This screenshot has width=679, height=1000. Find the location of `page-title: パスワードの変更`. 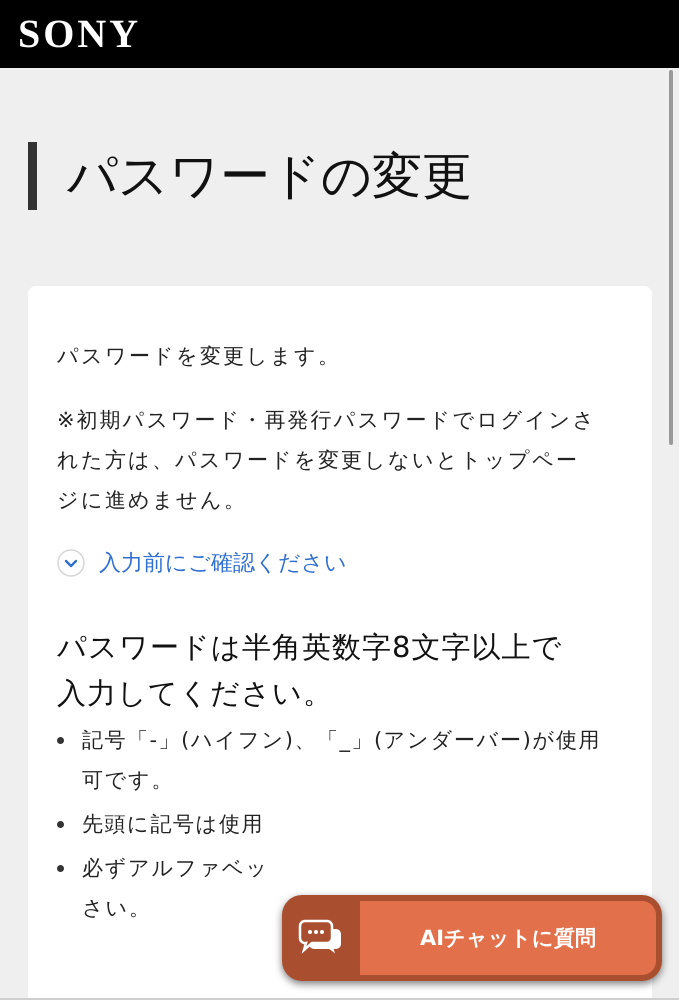

page-title: パスワードの変更 is located at coordinates (269, 176).